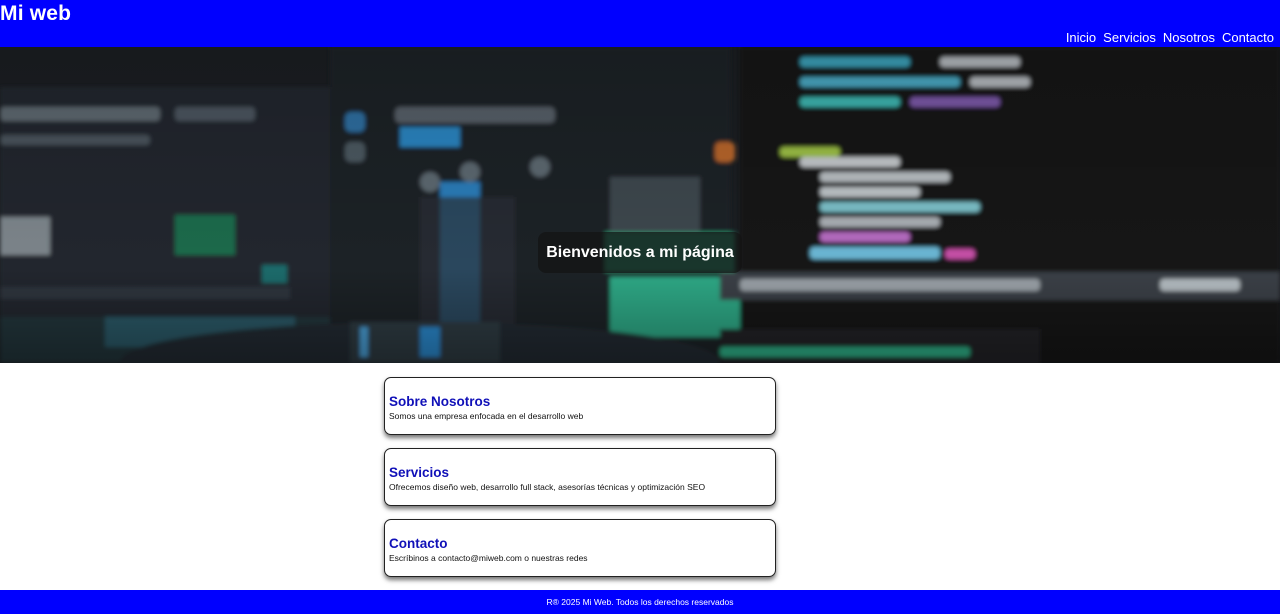 This screenshot has width=1280, height=614. What do you see at coordinates (35, 14) in the screenshot?
I see `site-logo: Mi web` at bounding box center [35, 14].